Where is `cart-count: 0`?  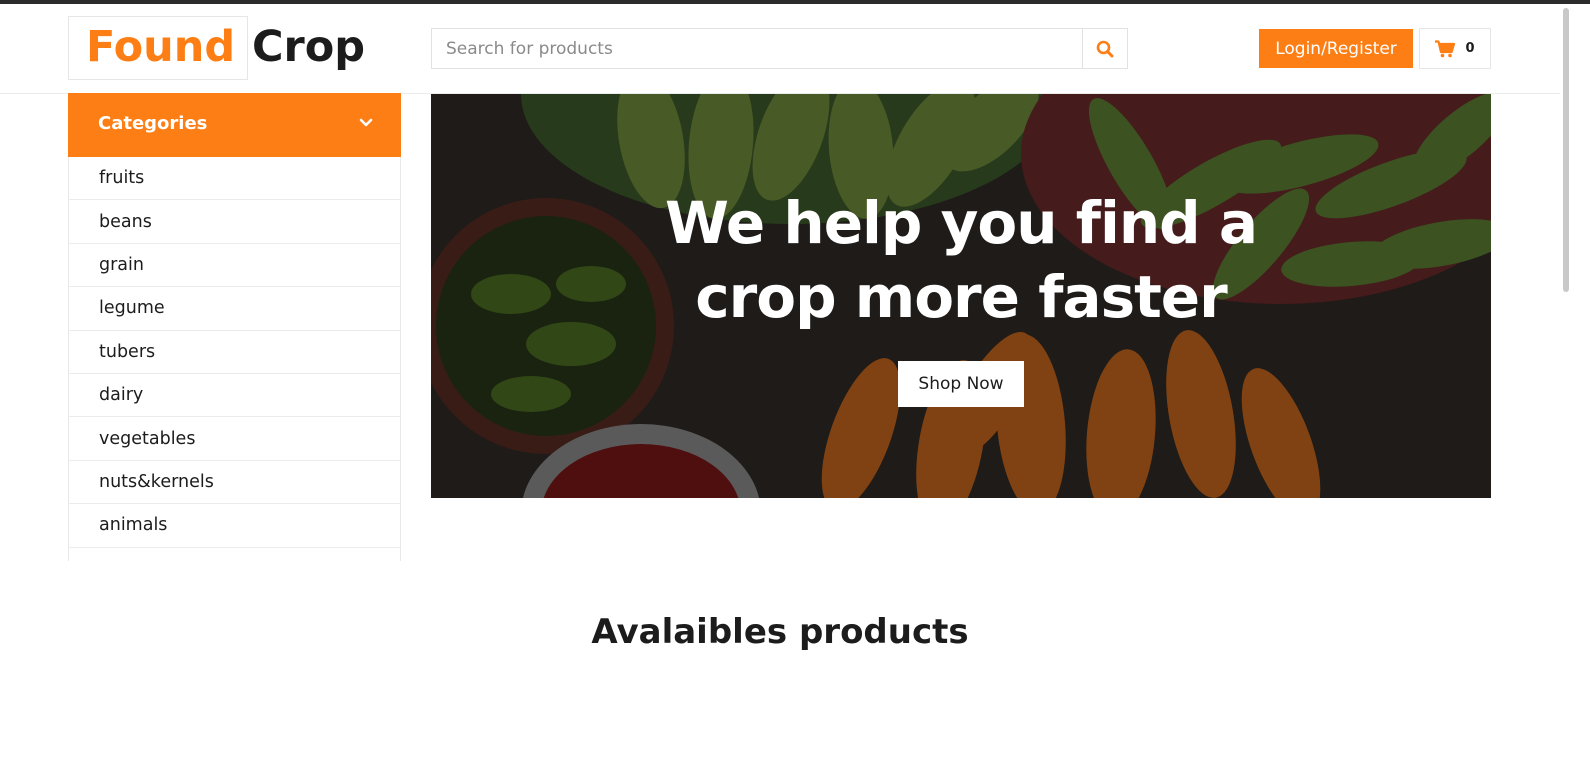
cart-count: 0 is located at coordinates (1470, 48).